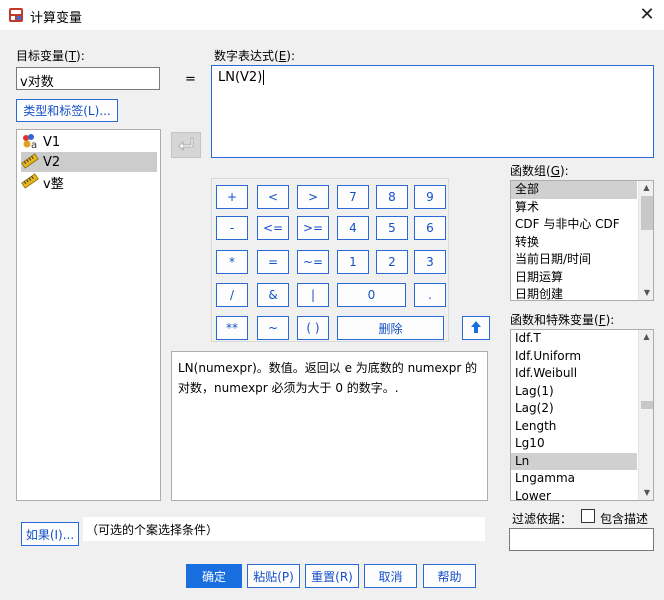  What do you see at coordinates (273, 576) in the screenshot?
I see `paste-button: 粘贴(P)` at bounding box center [273, 576].